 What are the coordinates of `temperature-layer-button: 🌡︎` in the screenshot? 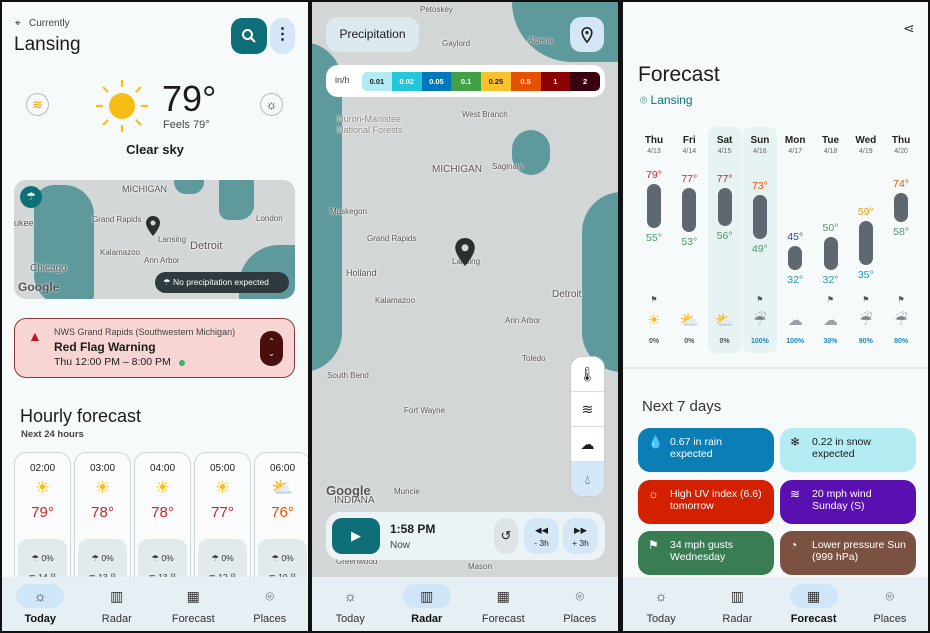 It's located at (587, 374).